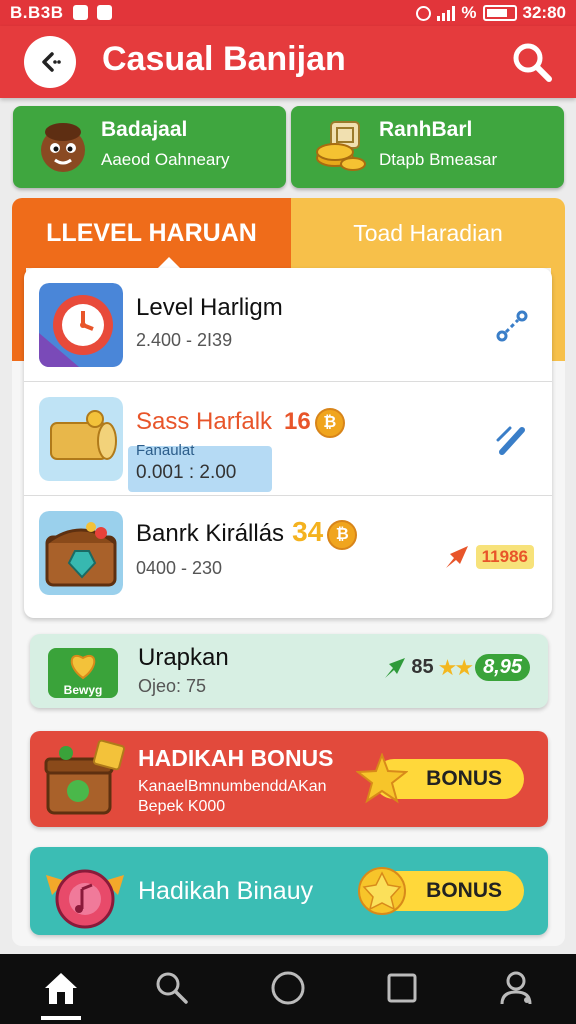 The image size is (576, 1024). I want to click on tab-toad-haradian: Toad Haradian, so click(428, 233).